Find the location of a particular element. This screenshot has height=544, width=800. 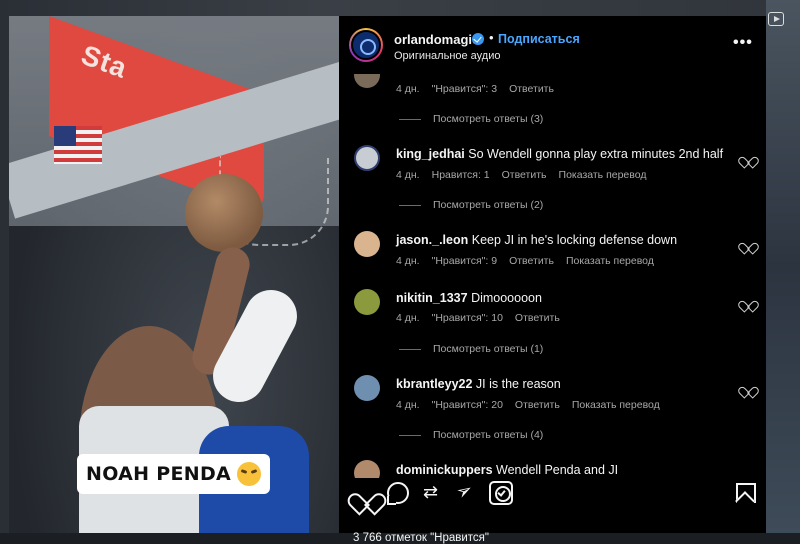

comment-likes: "Нравится": 20 is located at coordinates (467, 405).